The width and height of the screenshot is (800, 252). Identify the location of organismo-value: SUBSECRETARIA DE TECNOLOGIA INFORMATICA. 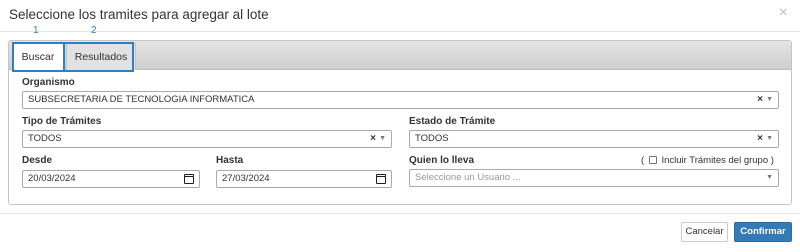
(141, 99).